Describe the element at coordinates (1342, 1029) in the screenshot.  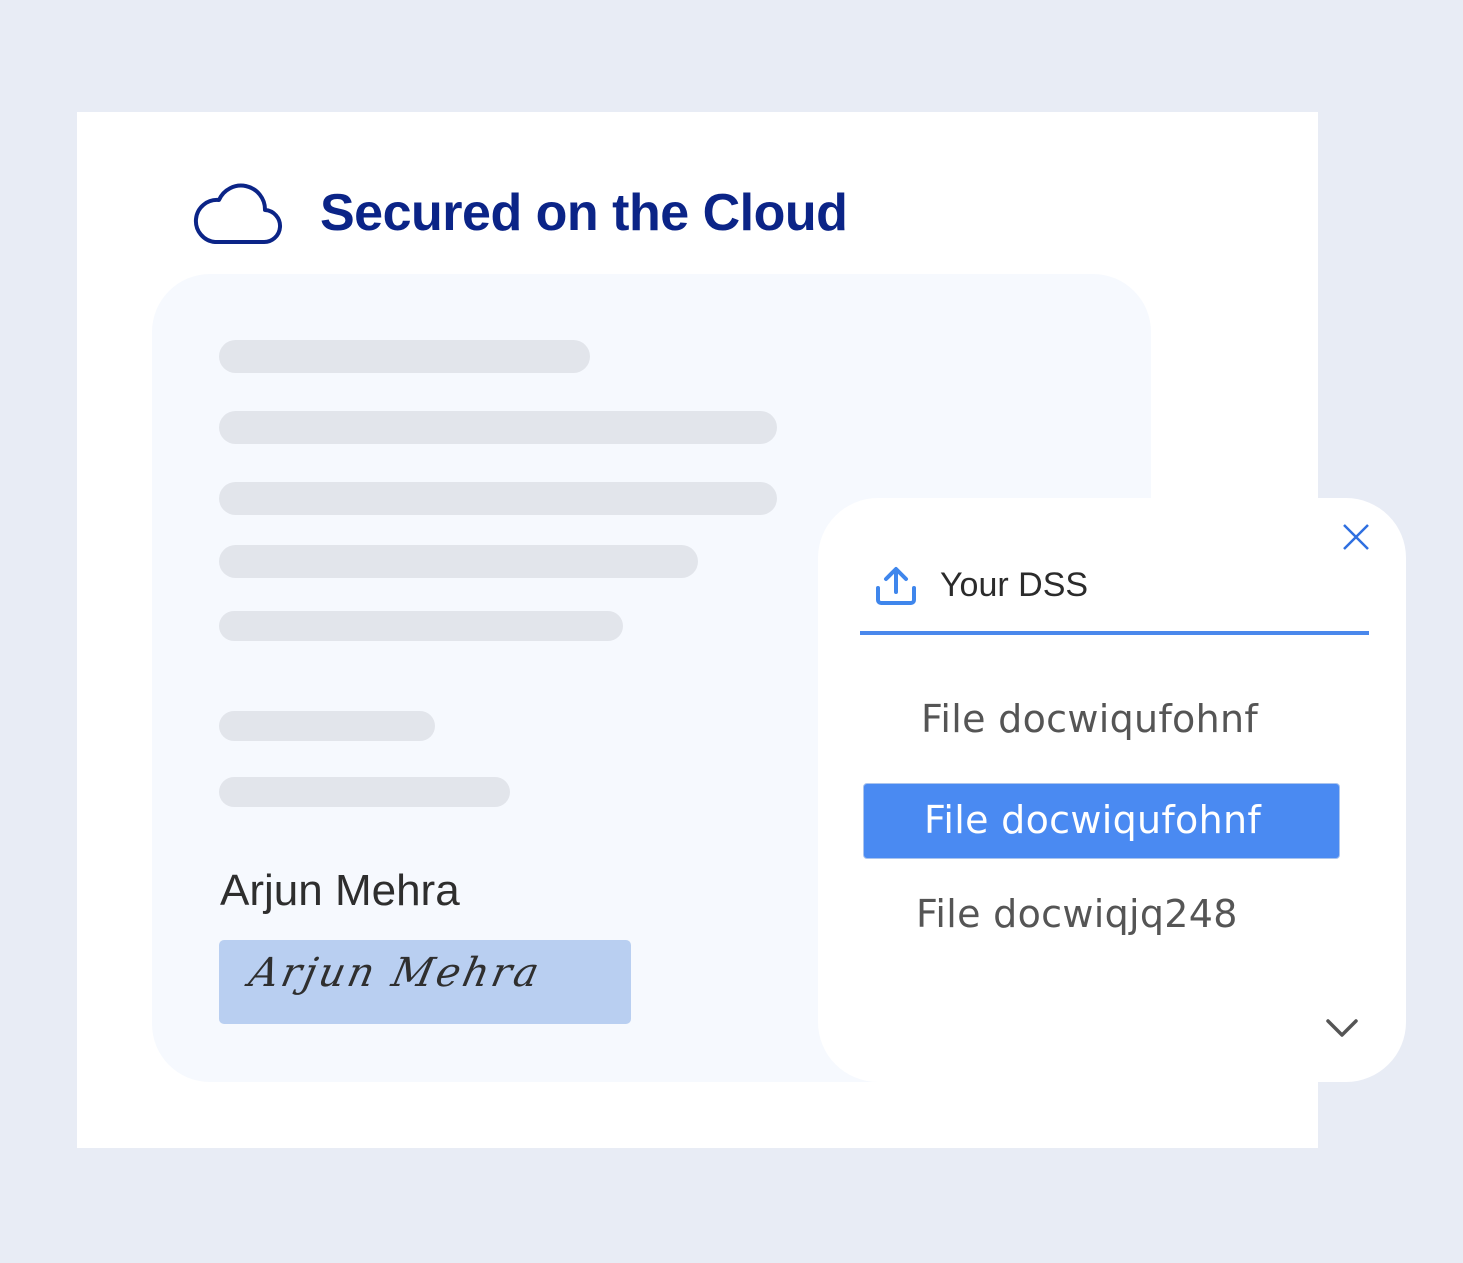
I see `chevron-down-icon` at that location.